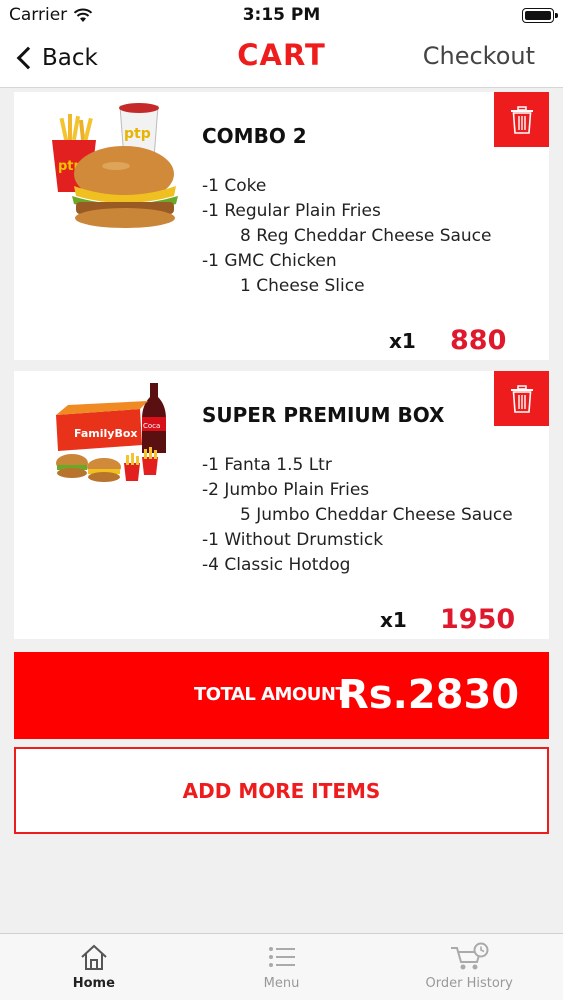 The width and height of the screenshot is (563, 1000). I want to click on item-detail-line: -4 Classic Hotdog, so click(276, 565).